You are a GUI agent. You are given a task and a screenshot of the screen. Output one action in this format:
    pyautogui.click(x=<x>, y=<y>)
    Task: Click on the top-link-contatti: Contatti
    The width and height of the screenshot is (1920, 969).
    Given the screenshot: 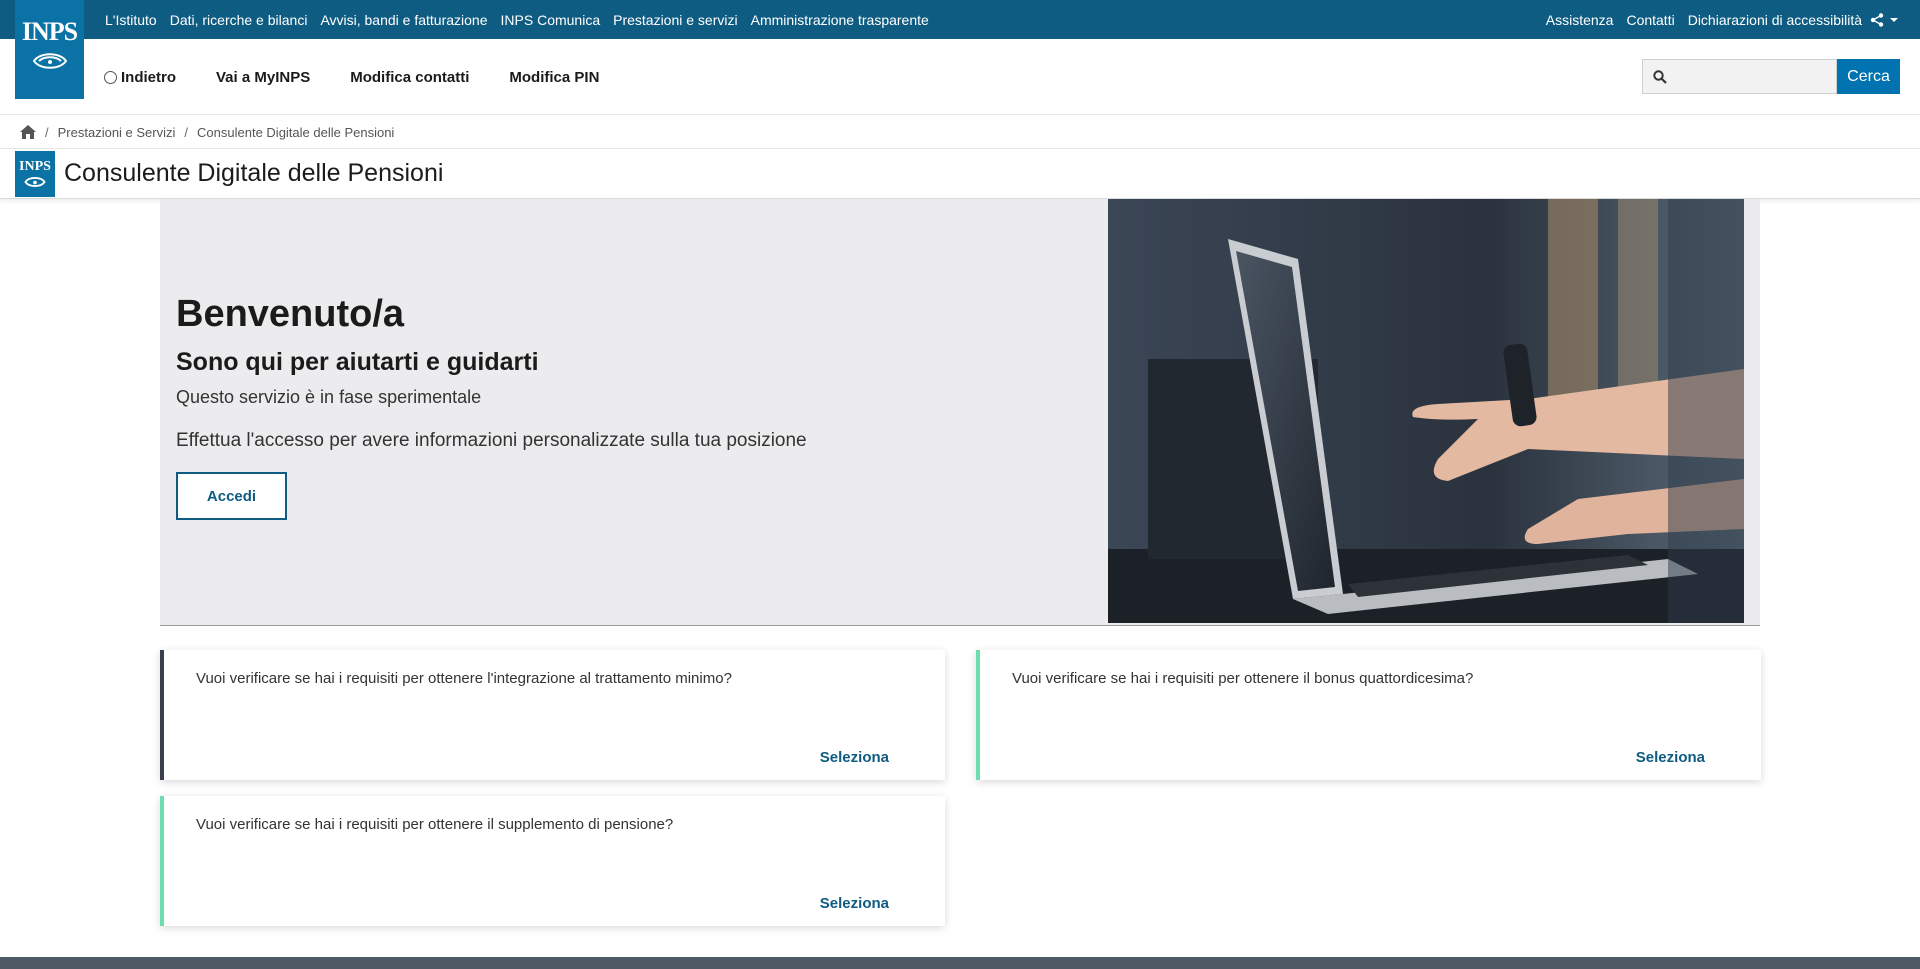 What is the action you would take?
    pyautogui.click(x=1650, y=20)
    